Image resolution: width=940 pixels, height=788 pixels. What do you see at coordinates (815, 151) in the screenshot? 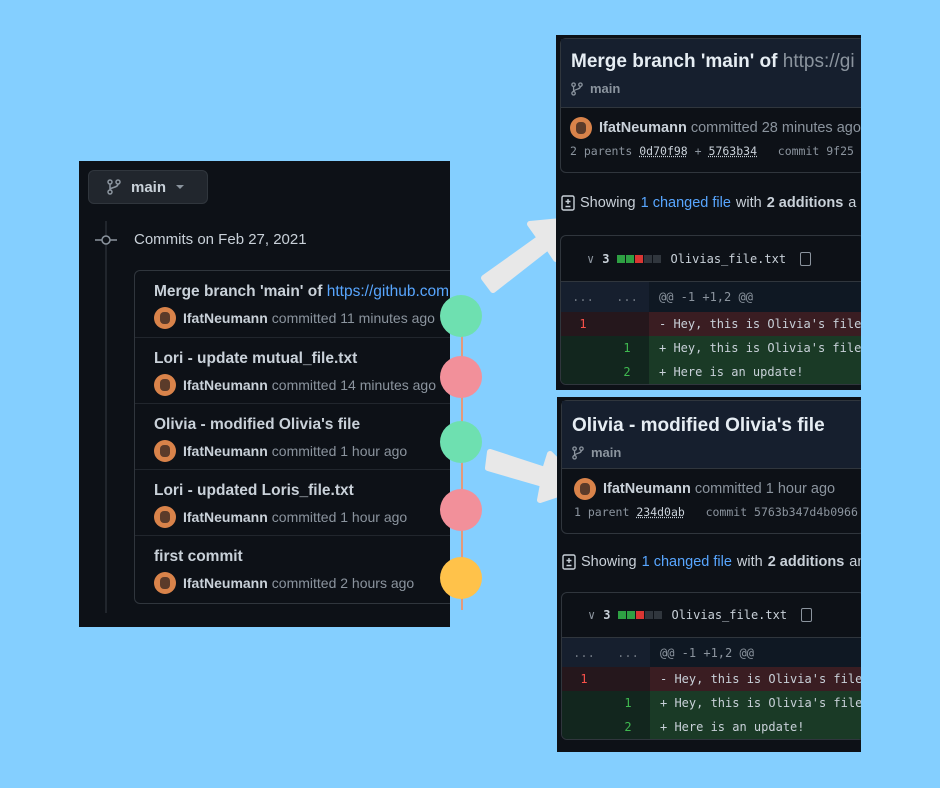
I see `commit-sha: commit 9f25` at bounding box center [815, 151].